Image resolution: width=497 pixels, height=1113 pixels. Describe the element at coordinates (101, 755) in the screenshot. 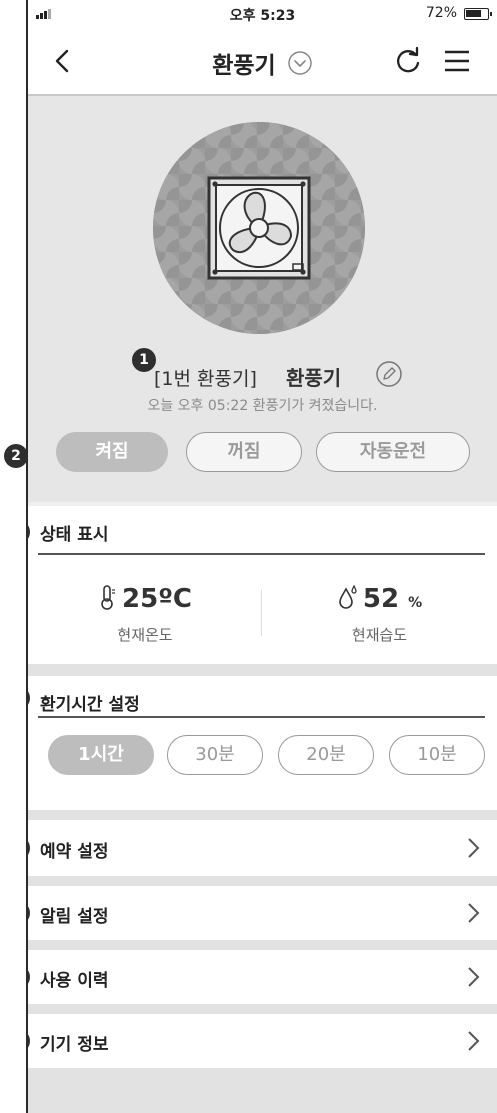

I see `vent-1h-button: 1시간` at that location.